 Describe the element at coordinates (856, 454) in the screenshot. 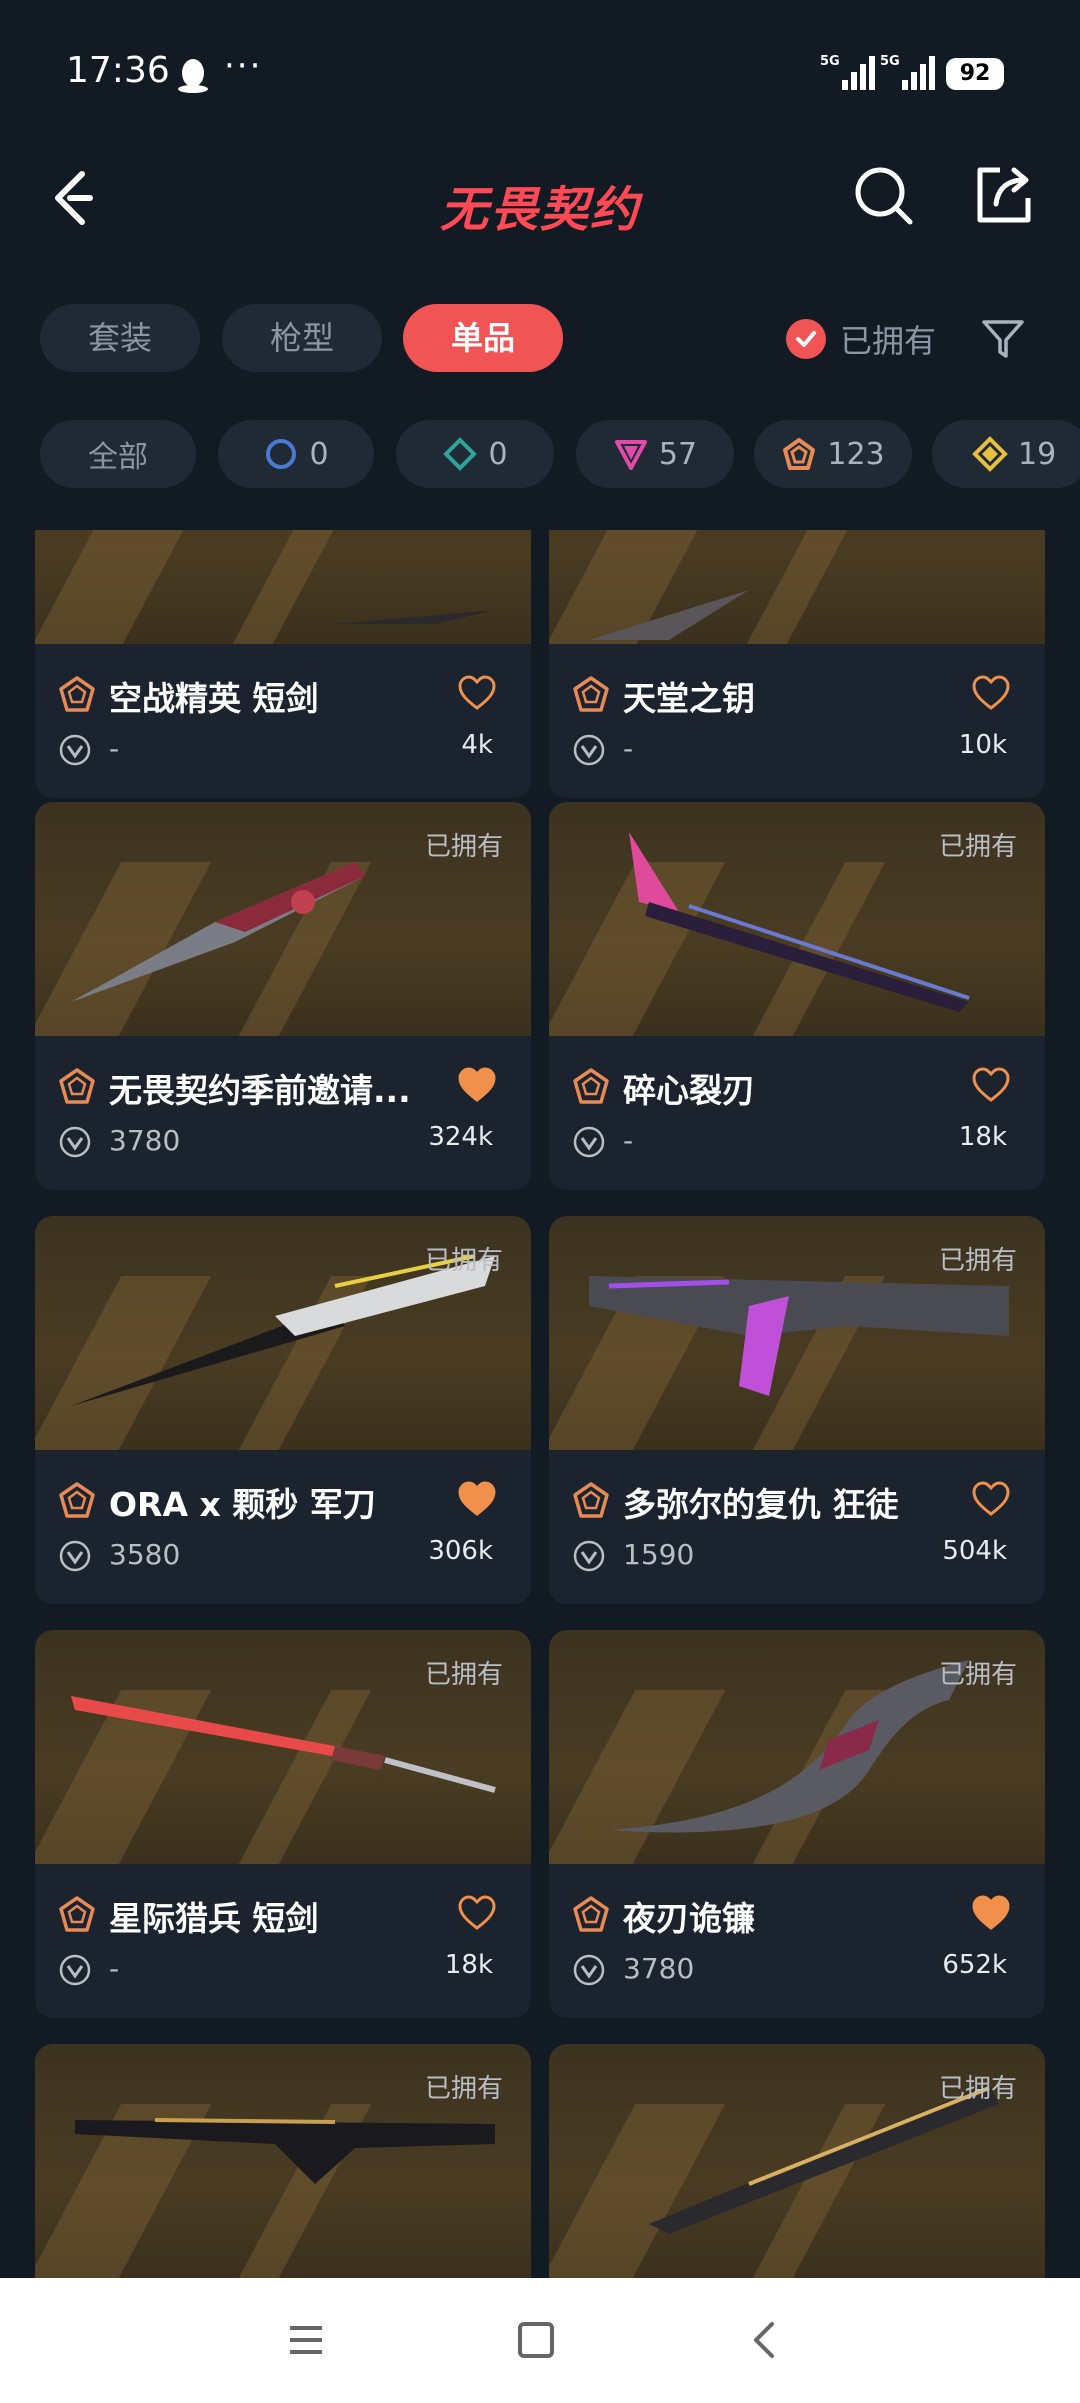

I see `chip-count: 123` at that location.